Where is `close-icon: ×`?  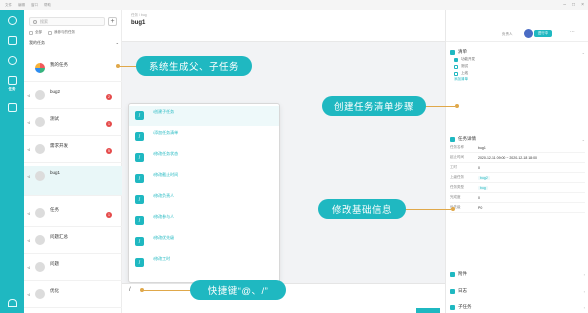 close-icon: × is located at coordinates (582, 5).